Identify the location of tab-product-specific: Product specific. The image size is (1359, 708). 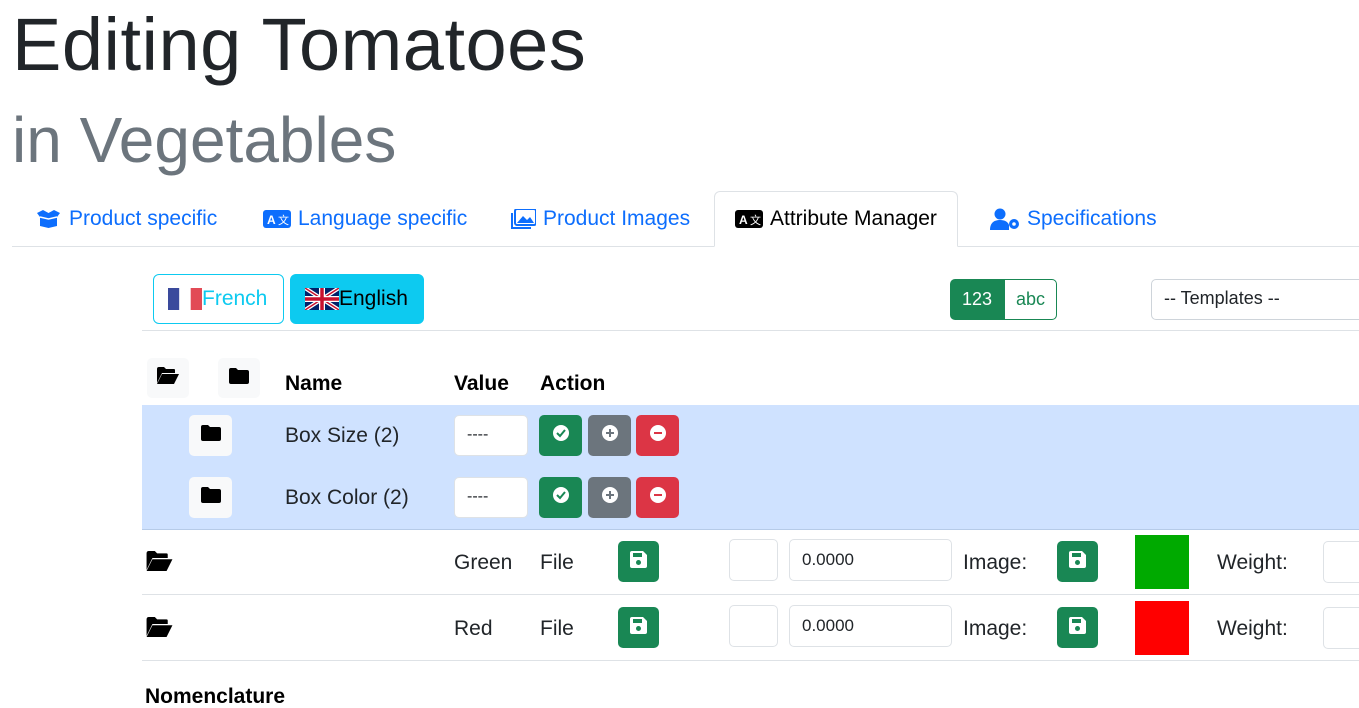
(126, 218).